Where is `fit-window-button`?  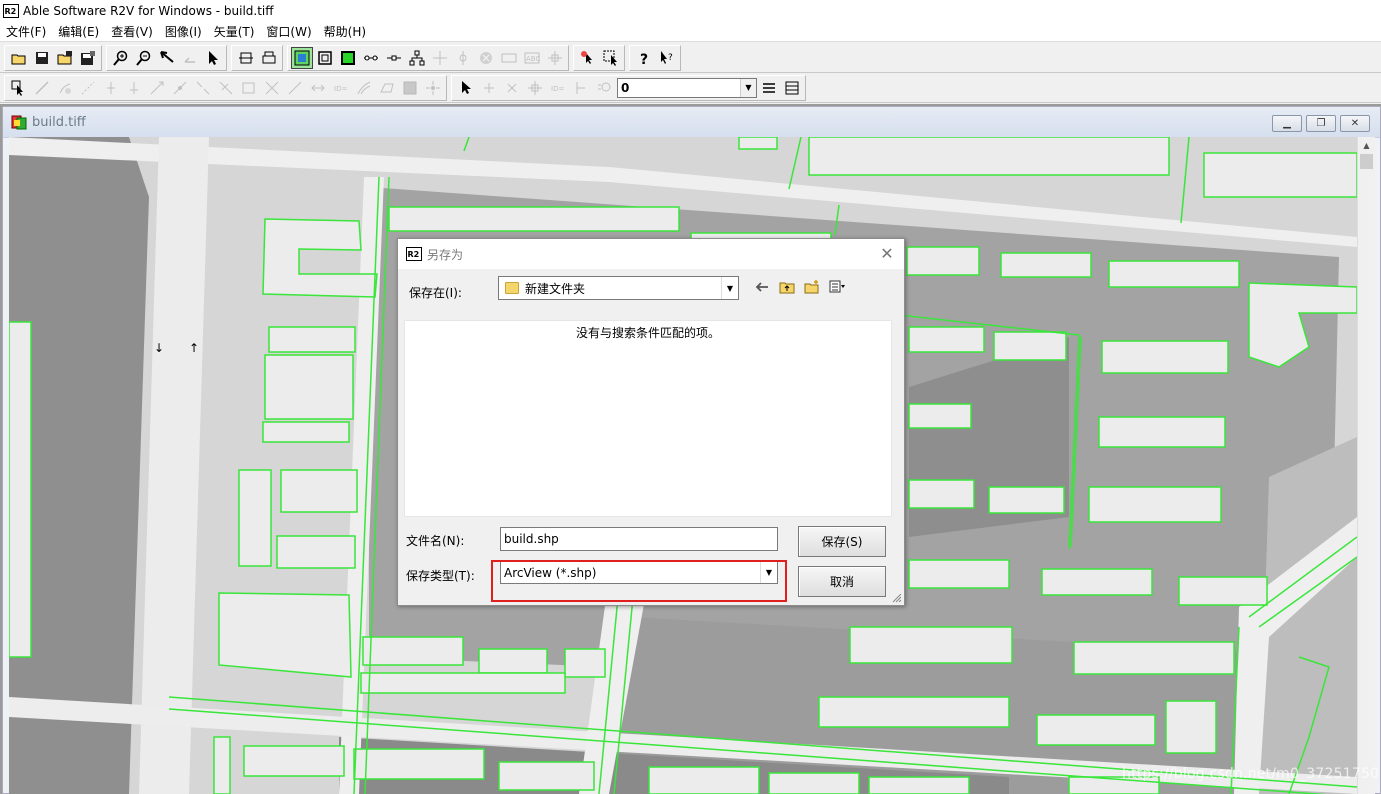
fit-window-button is located at coordinates (246, 58).